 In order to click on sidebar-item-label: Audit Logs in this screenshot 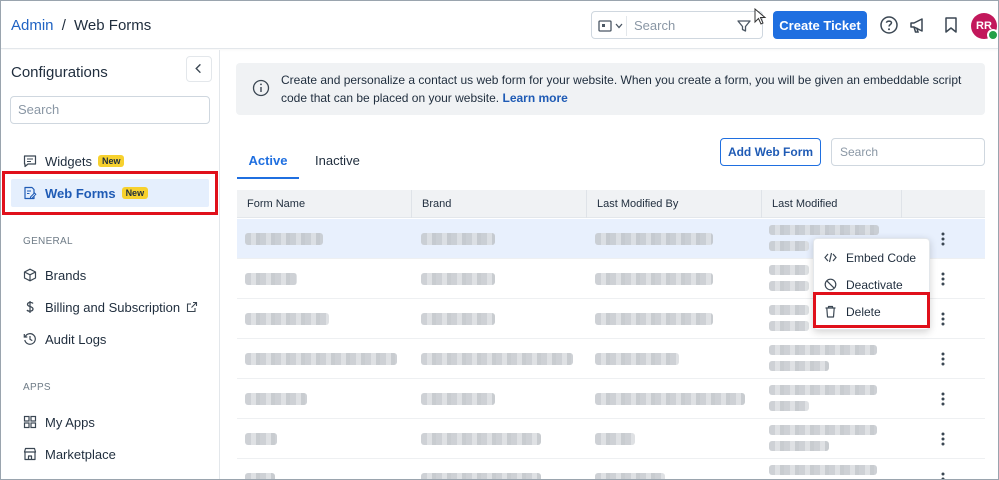, I will do `click(76, 339)`.